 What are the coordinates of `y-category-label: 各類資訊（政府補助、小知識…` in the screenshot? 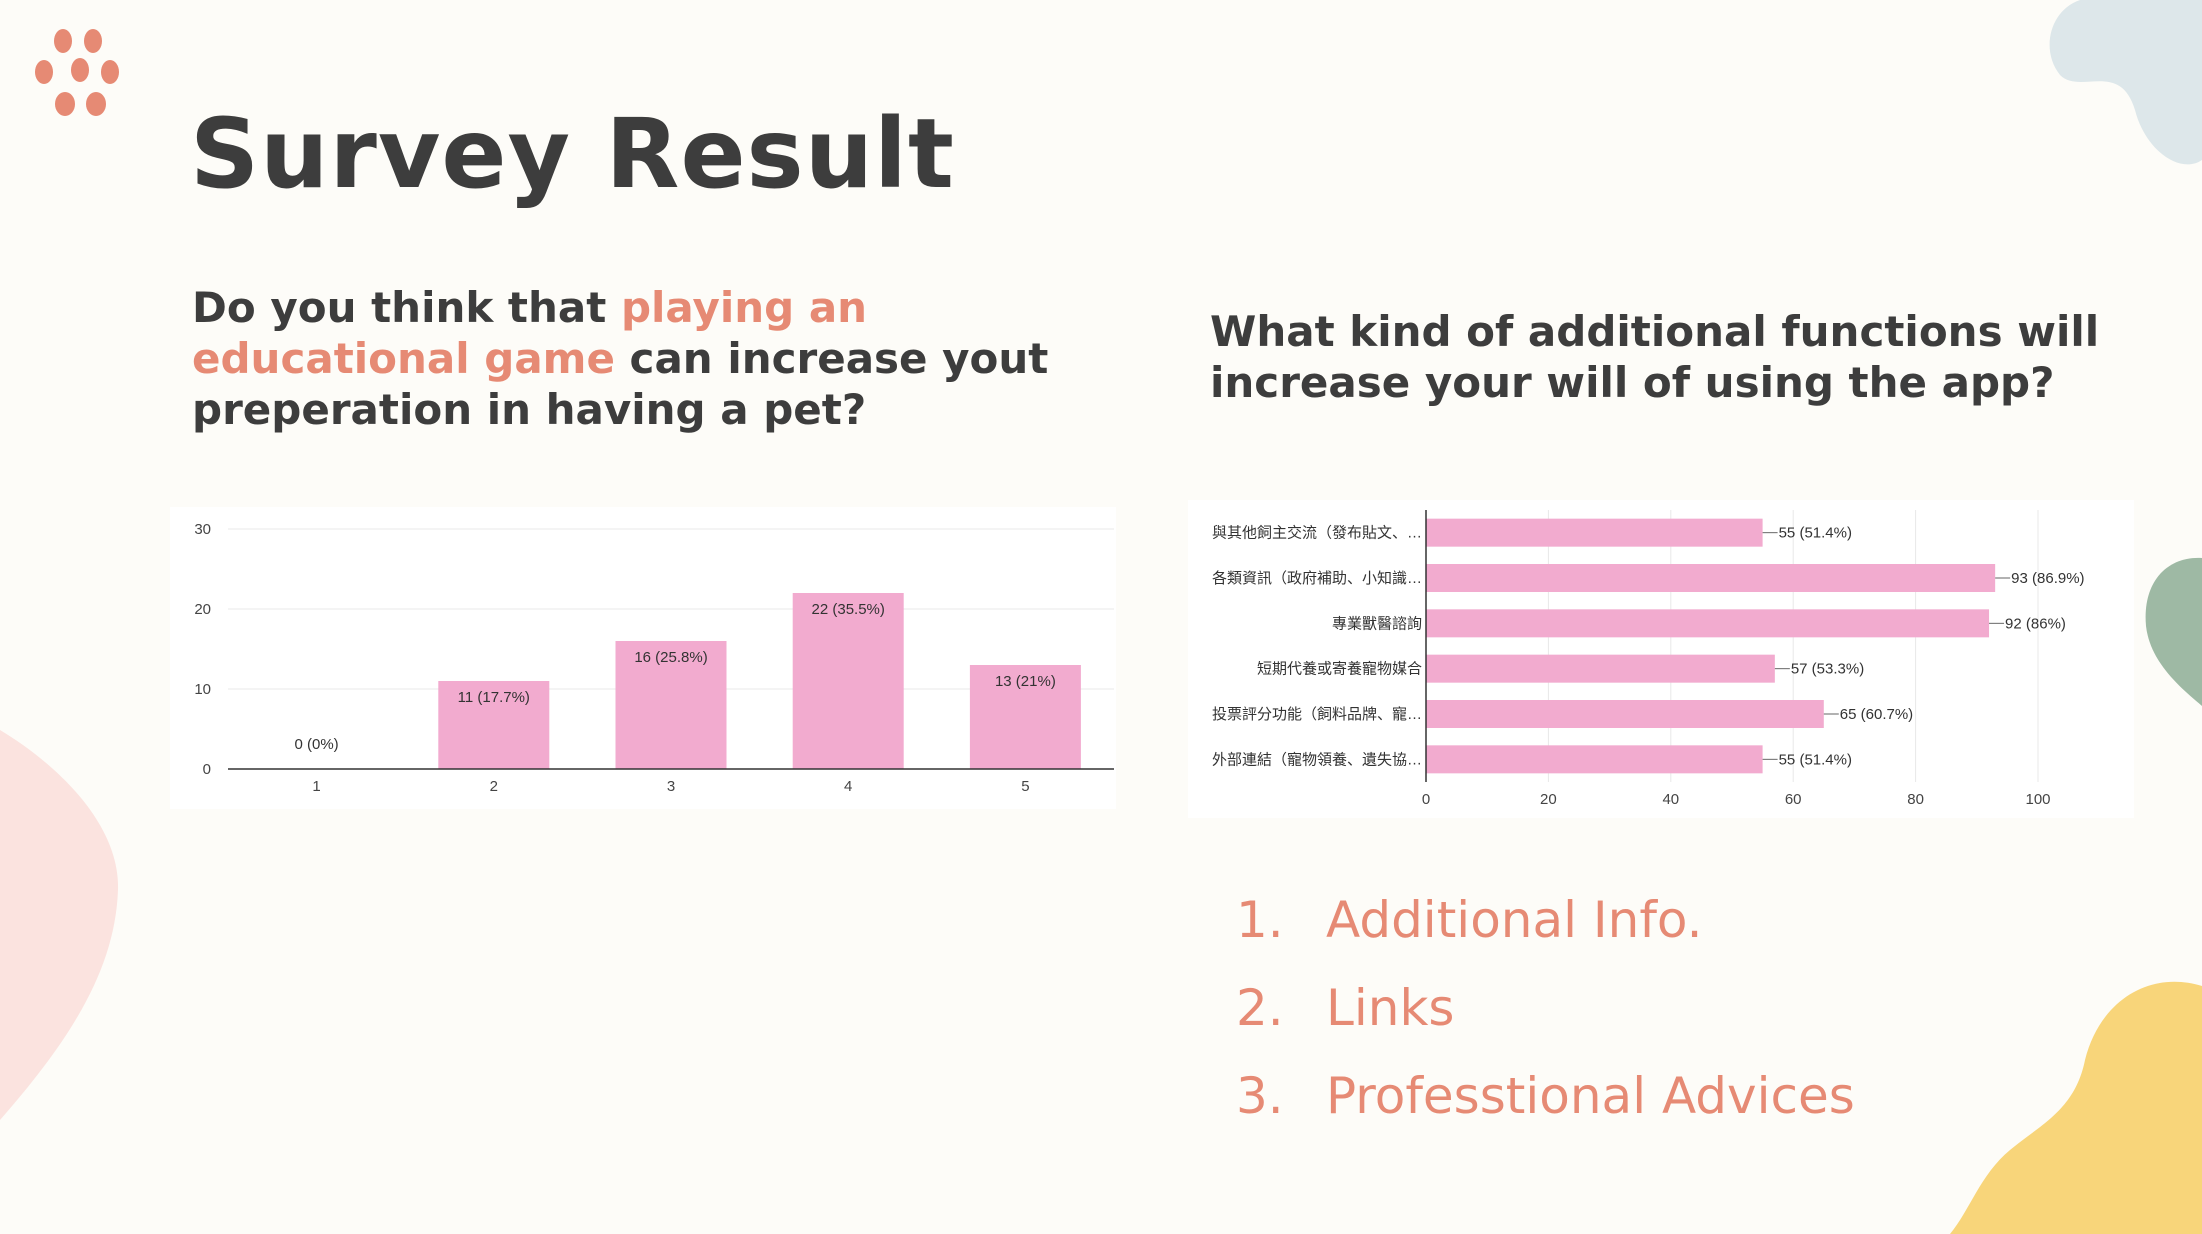 It's located at (1317, 578).